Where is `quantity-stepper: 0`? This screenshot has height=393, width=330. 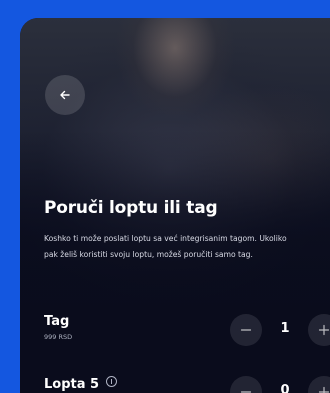
quantity-stepper: 0 is located at coordinates (280, 384).